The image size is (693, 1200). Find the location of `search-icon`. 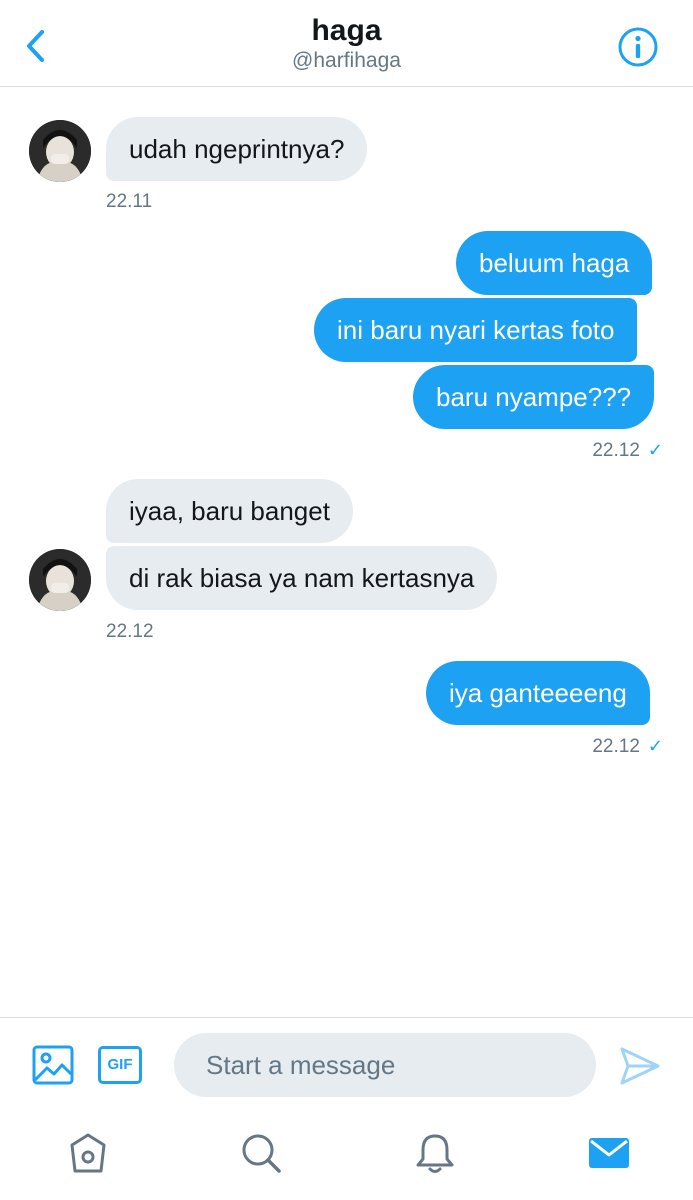

search-icon is located at coordinates (261, 1153).